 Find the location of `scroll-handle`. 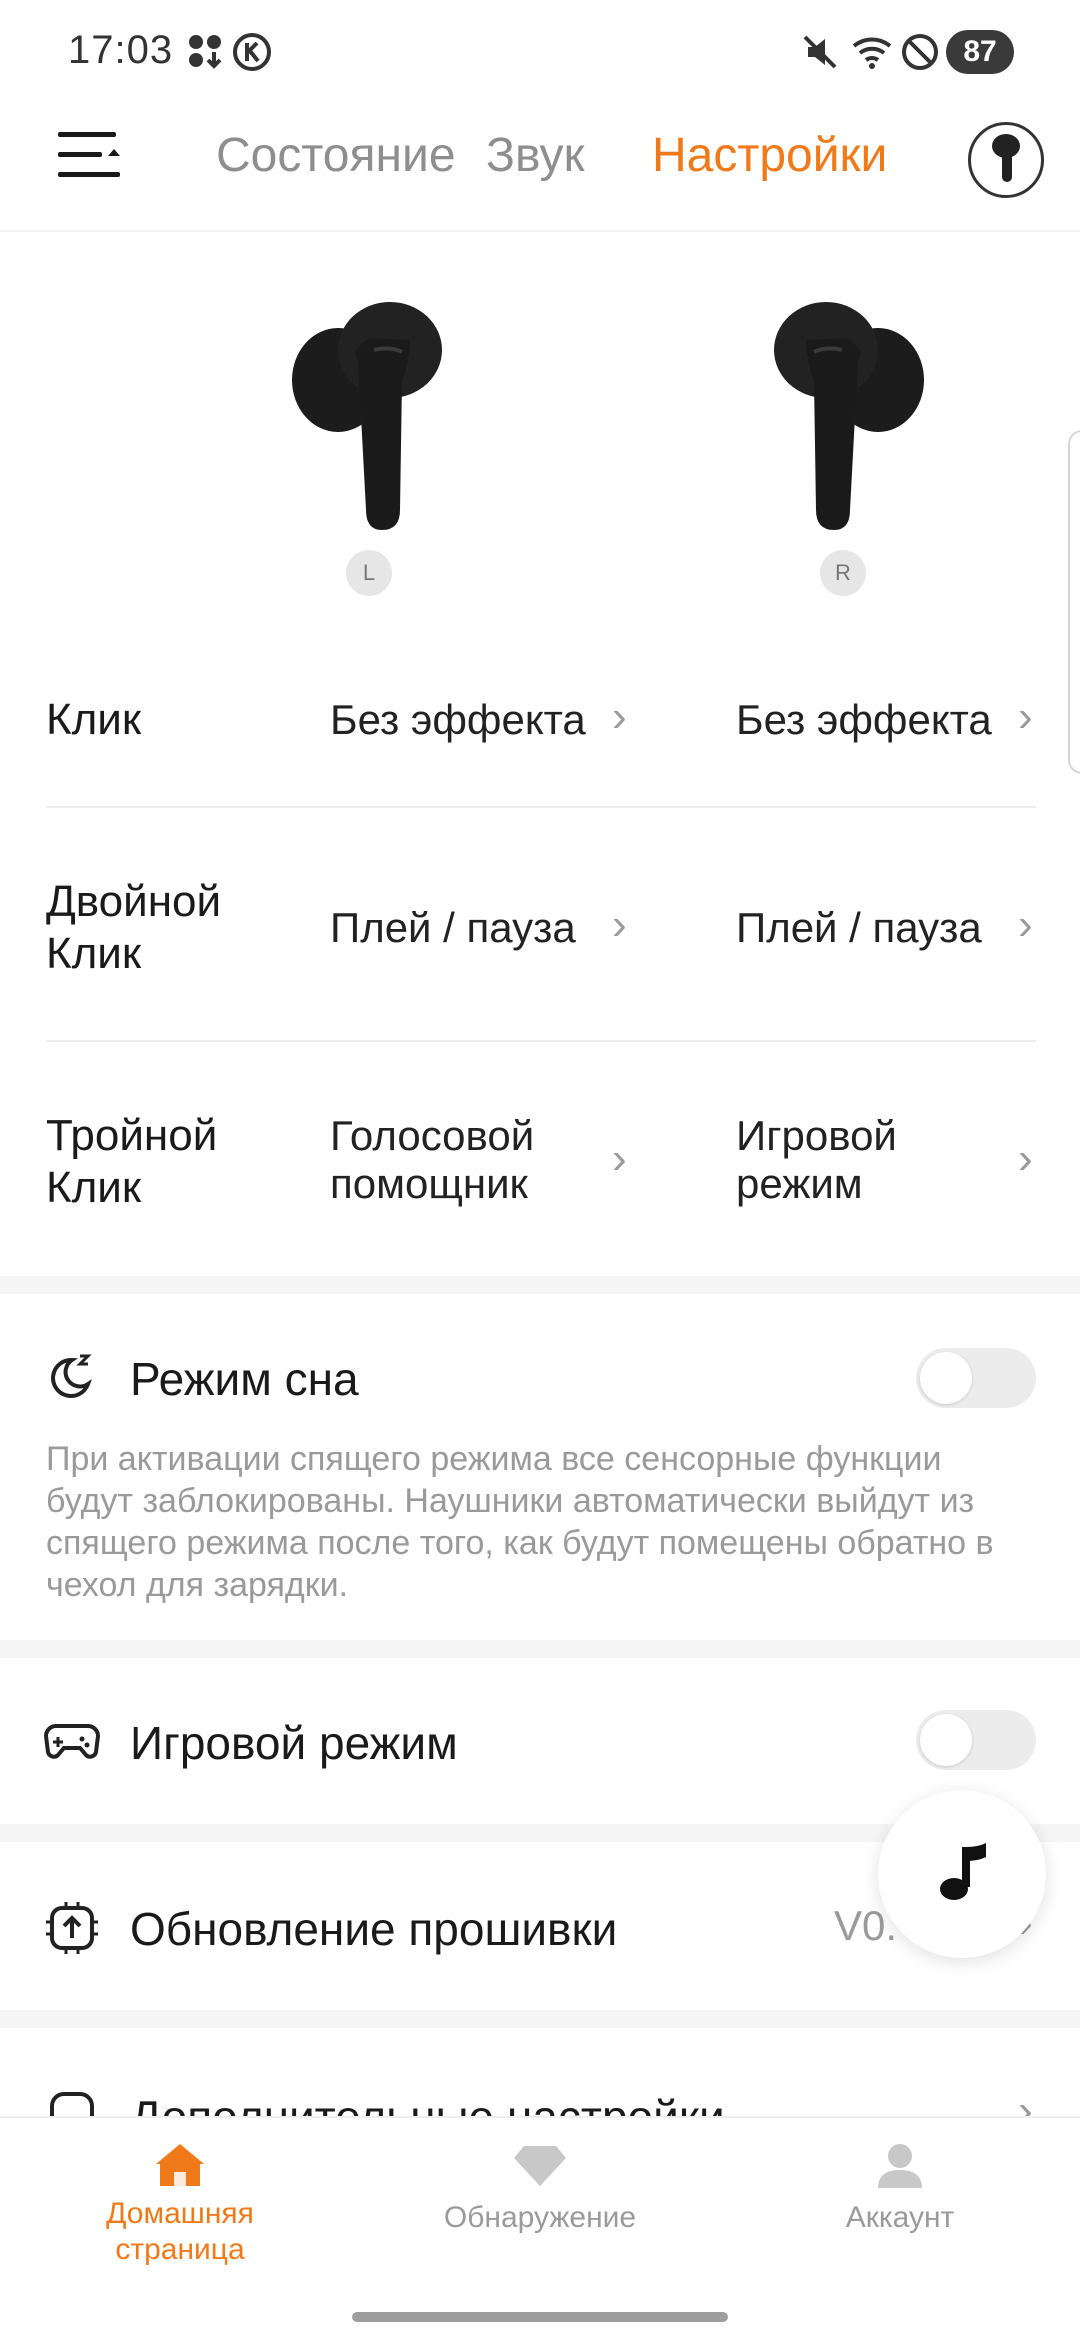

scroll-handle is located at coordinates (1074, 602).